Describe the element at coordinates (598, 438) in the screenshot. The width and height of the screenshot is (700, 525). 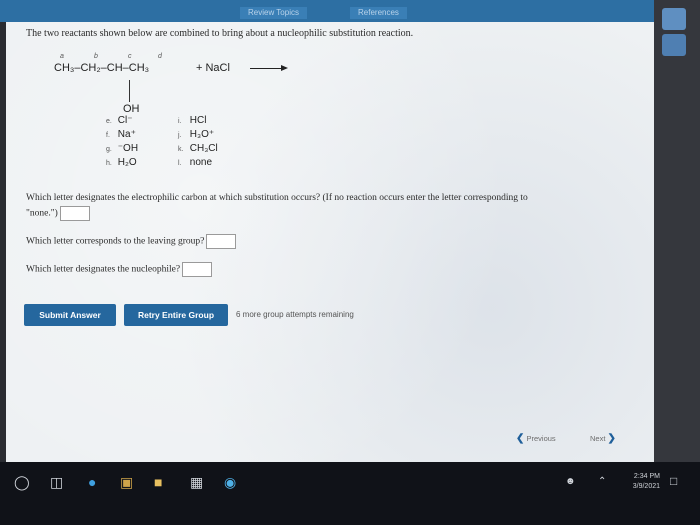
I see `next-label: Next` at that location.